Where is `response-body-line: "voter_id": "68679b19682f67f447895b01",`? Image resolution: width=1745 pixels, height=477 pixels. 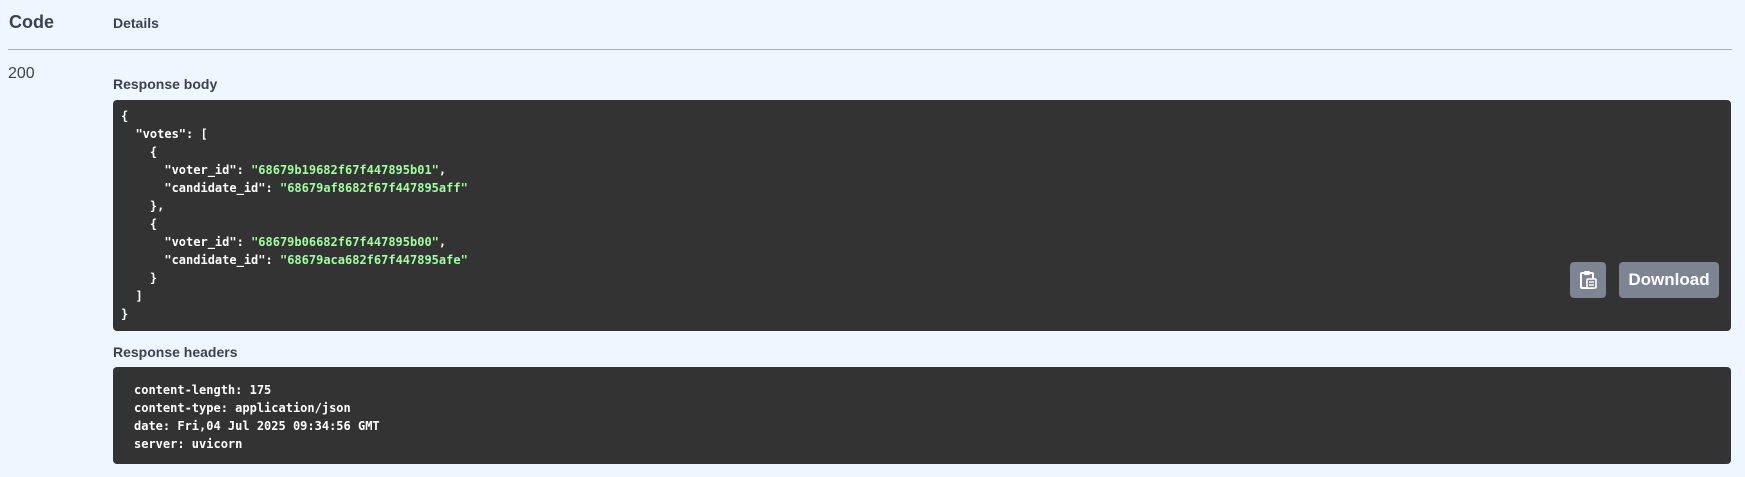 response-body-line: "voter_id": "68679b19682f67f447895b01", is located at coordinates (283, 170).